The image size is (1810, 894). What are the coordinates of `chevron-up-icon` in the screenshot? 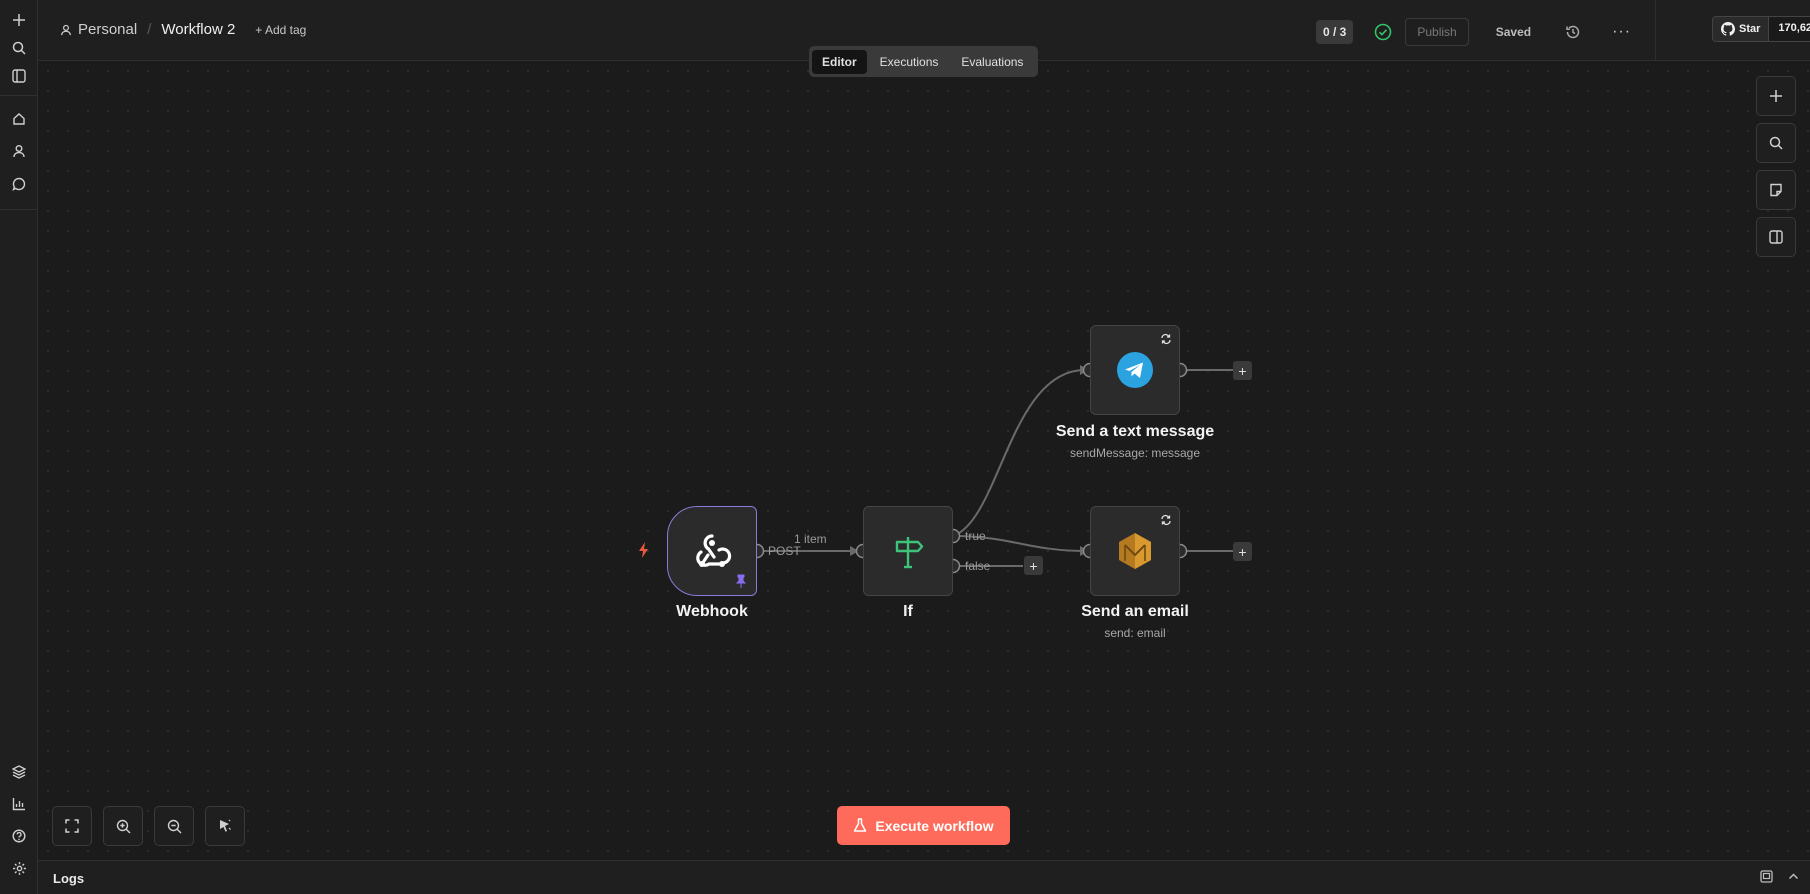 It's located at (1793, 876).